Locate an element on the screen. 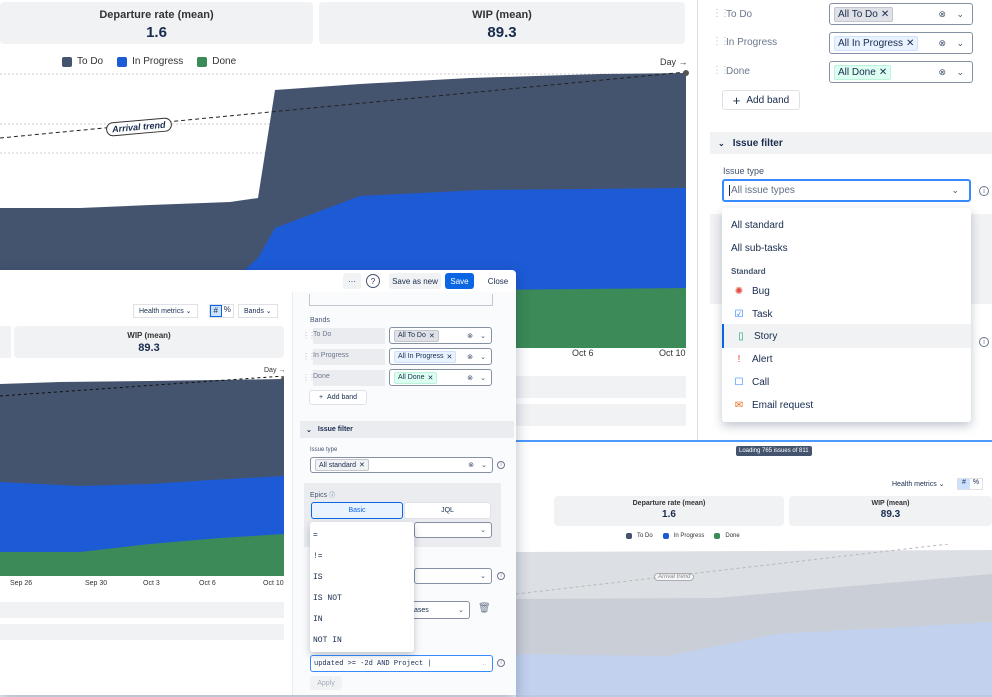 This screenshot has width=992, height=697. option-email-request: ✉ Email request is located at coordinates (846, 405).